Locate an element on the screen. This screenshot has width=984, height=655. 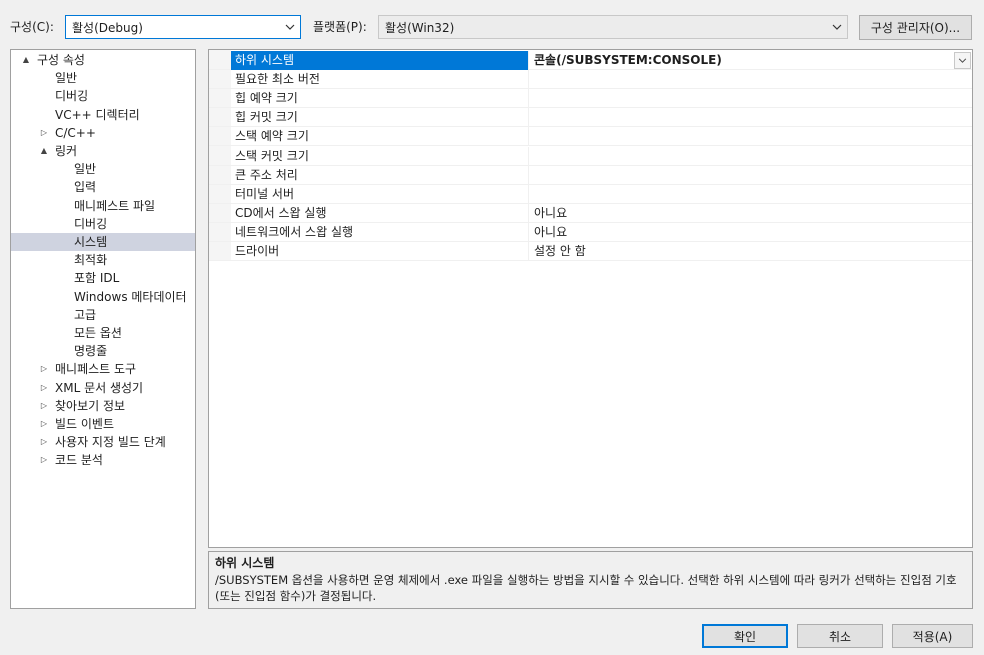
cancel-button: 취소 is located at coordinates (840, 636).